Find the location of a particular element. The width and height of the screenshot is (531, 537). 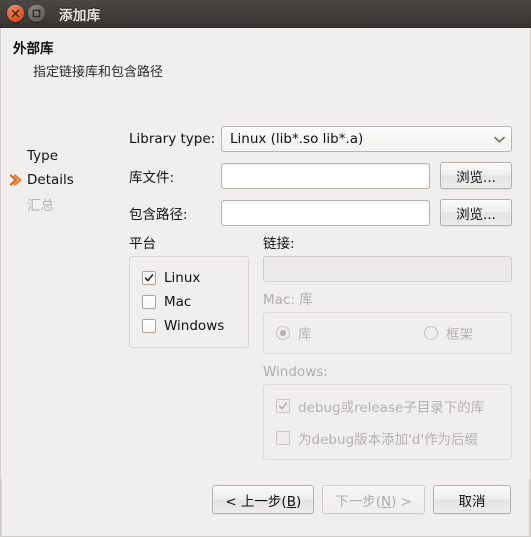

library-type-row: Library type: Linux (lib*.so lib*.a) is located at coordinates (320, 139).